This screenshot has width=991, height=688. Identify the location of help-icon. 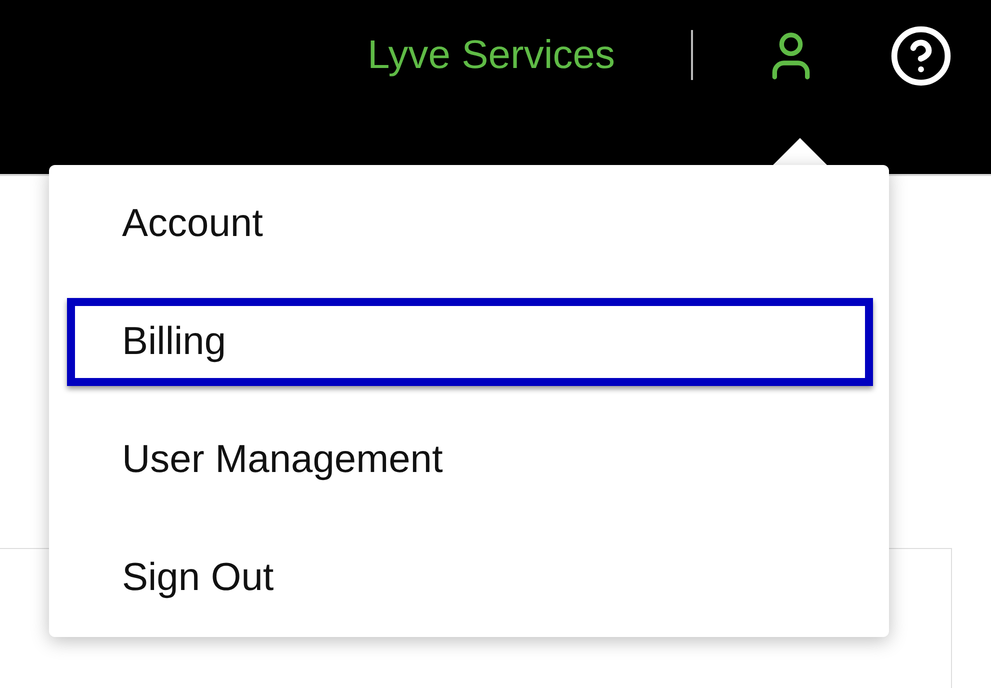
(921, 56).